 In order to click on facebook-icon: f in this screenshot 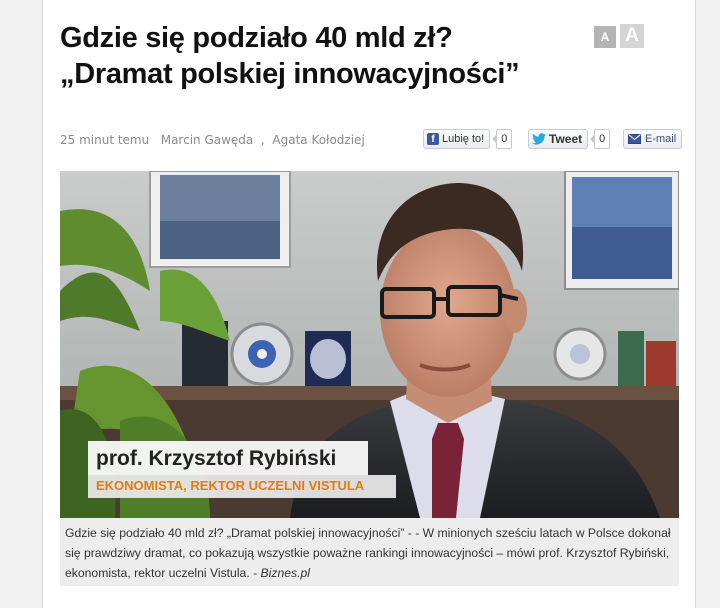, I will do `click(433, 139)`.